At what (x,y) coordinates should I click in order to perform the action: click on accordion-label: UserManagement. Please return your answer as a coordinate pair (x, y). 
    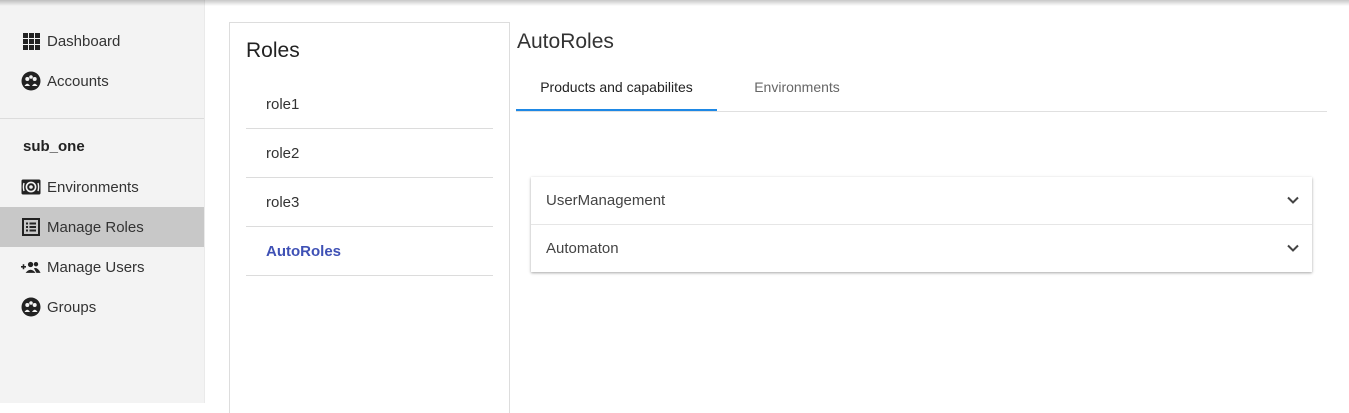
    Looking at the image, I should click on (606, 200).